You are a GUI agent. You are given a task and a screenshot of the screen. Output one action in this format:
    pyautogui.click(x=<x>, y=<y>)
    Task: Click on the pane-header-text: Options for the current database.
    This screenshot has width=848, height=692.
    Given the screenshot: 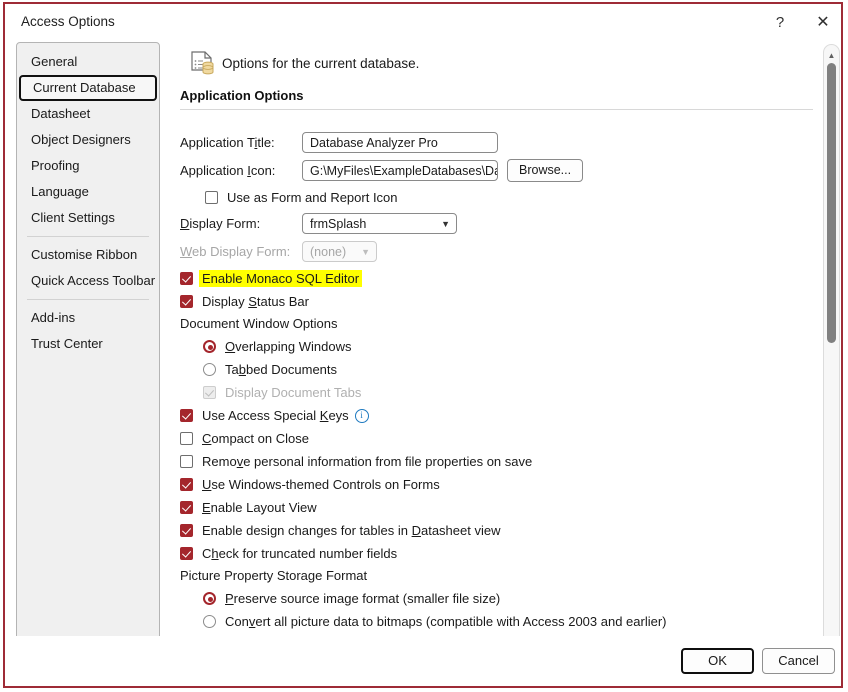 What is the action you would take?
    pyautogui.click(x=321, y=63)
    